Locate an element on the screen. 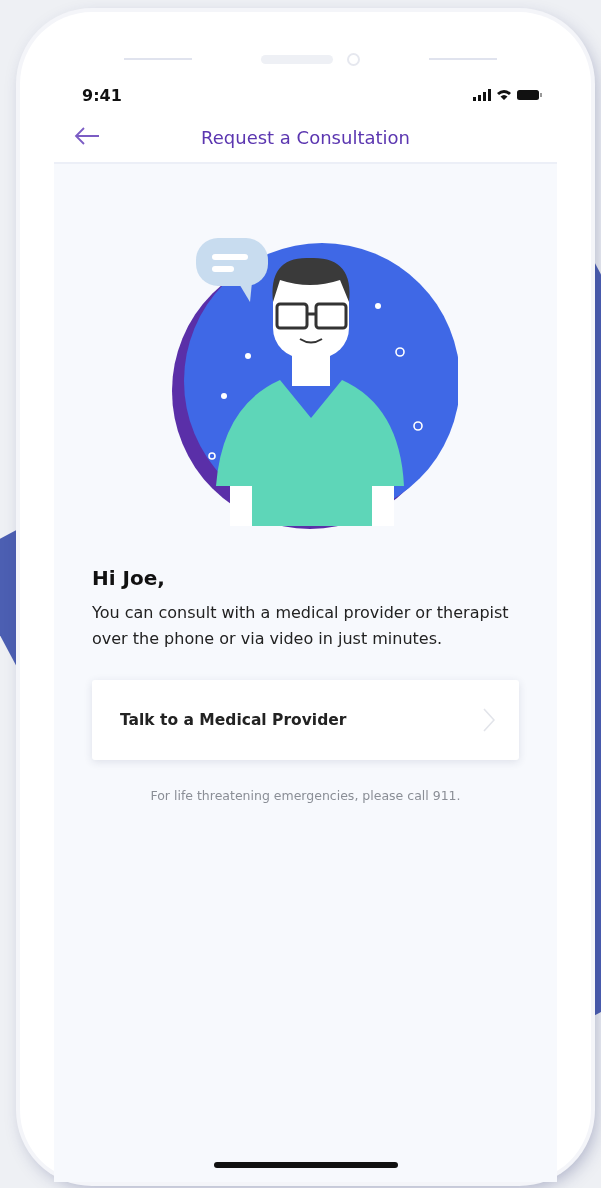 Image resolution: width=601 pixels, height=1188 pixels. talk-to-provider-button: Talk to a Medical Provider is located at coordinates (305, 720).